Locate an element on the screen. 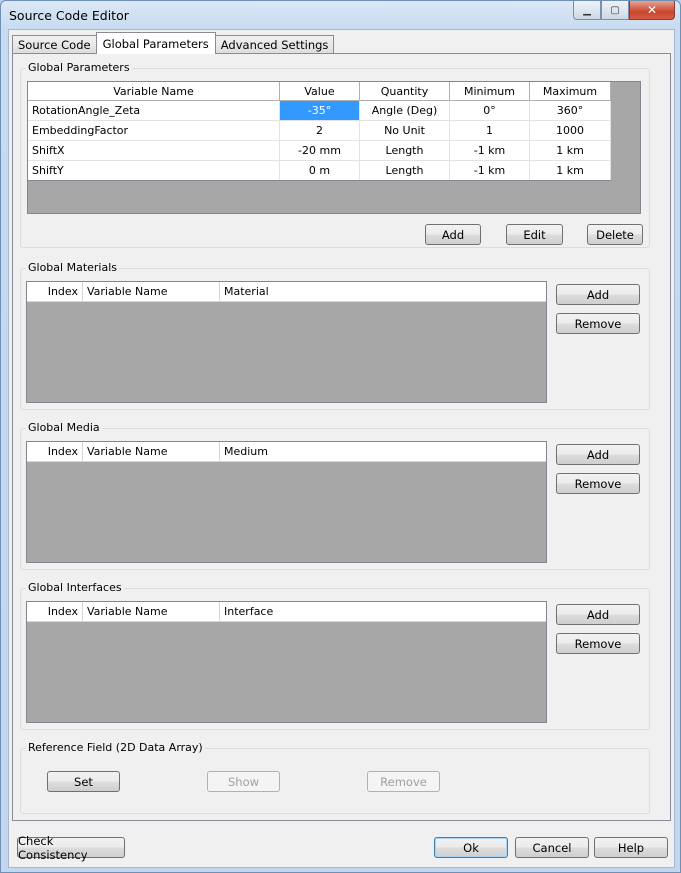 This screenshot has width=681, height=873. title-bar: Source Code Editor ▁ ▢ ✕ is located at coordinates (340, 15).